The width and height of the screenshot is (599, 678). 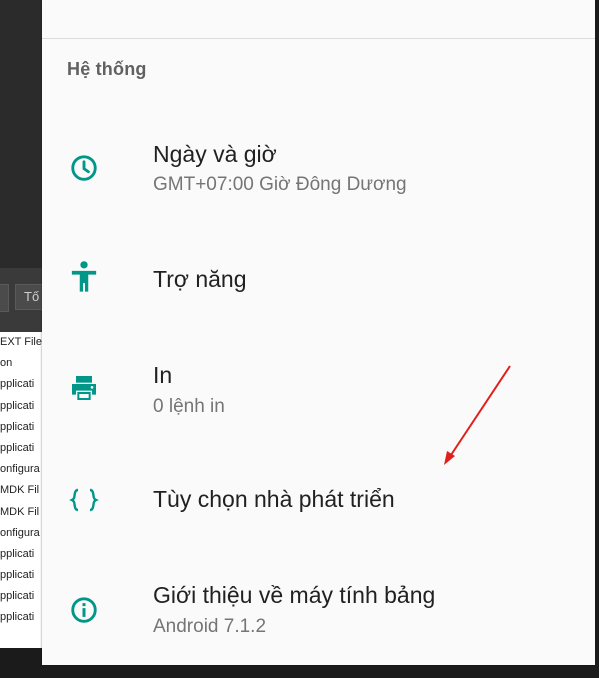 I want to click on annotation-arrow, so click(x=477, y=415).